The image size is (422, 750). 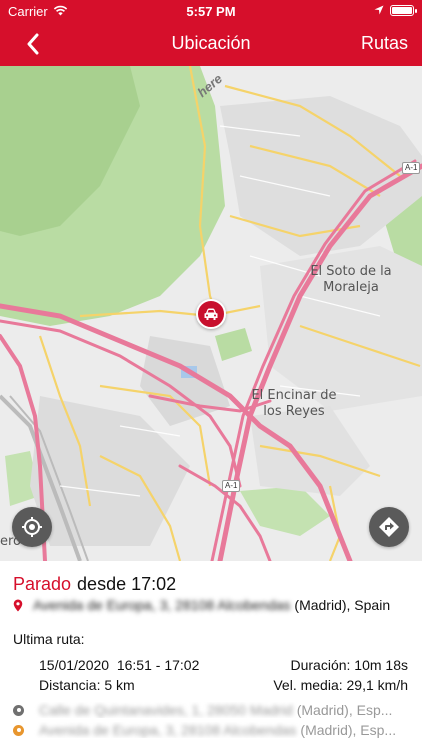 I want to click on address-suffix: (Madrid), Spain, so click(x=342, y=605).